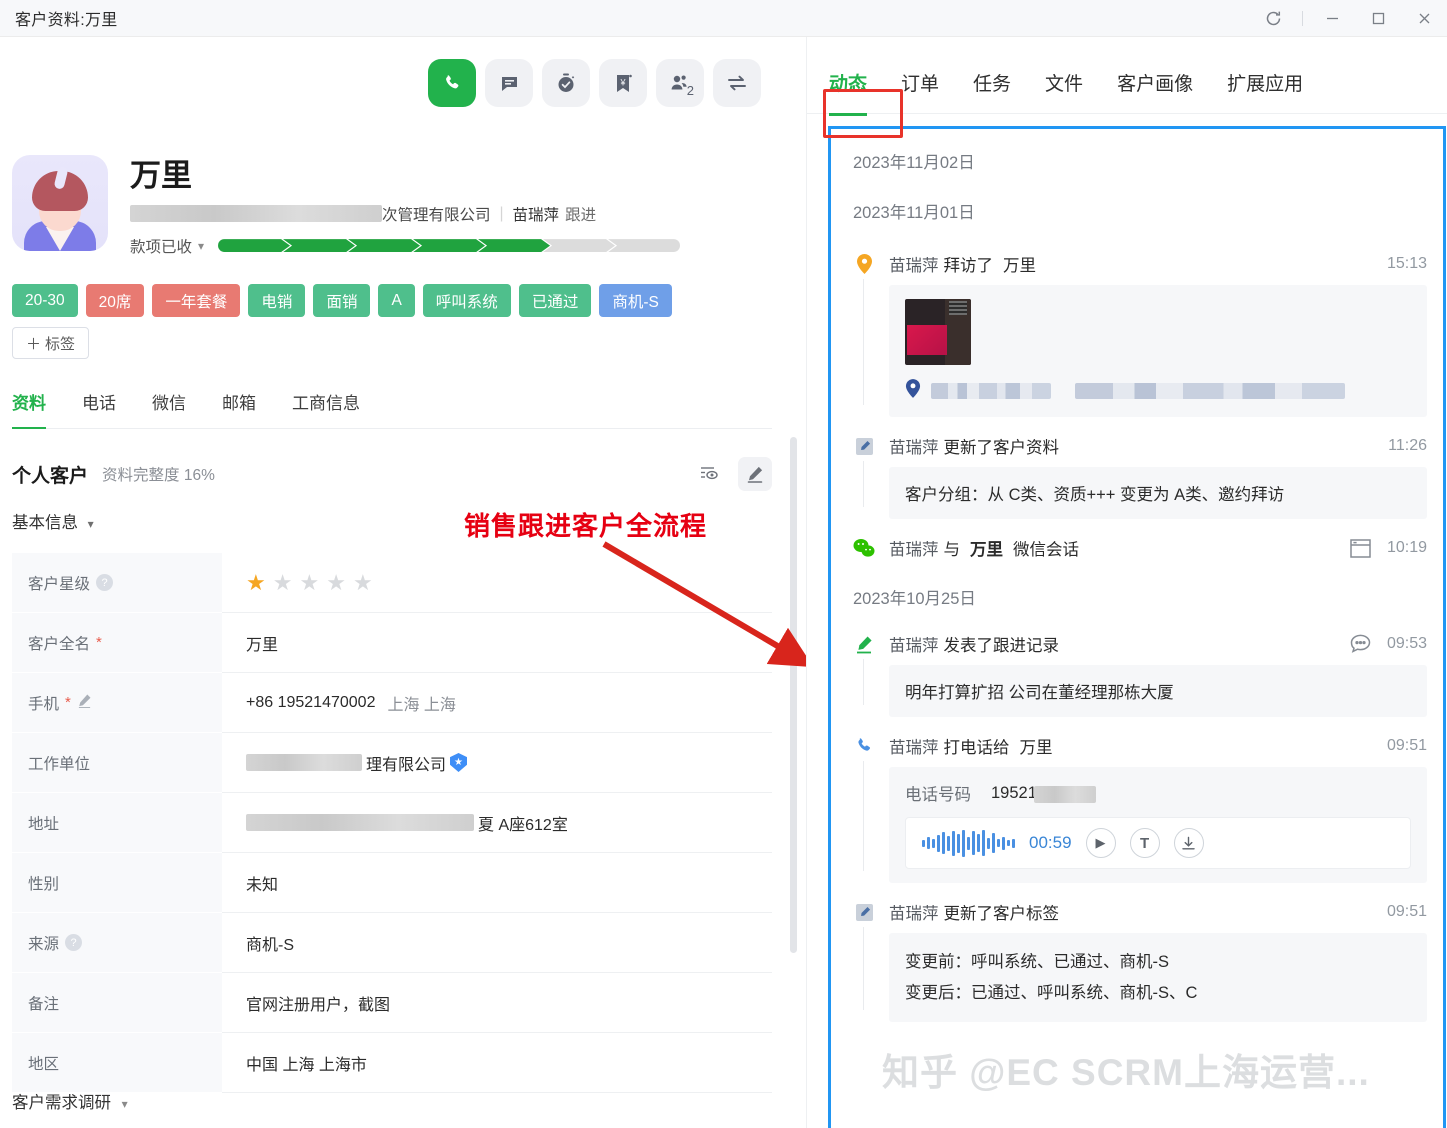  Describe the element at coordinates (680, 83) in the screenshot. I see `contacts-icon: 2` at that location.